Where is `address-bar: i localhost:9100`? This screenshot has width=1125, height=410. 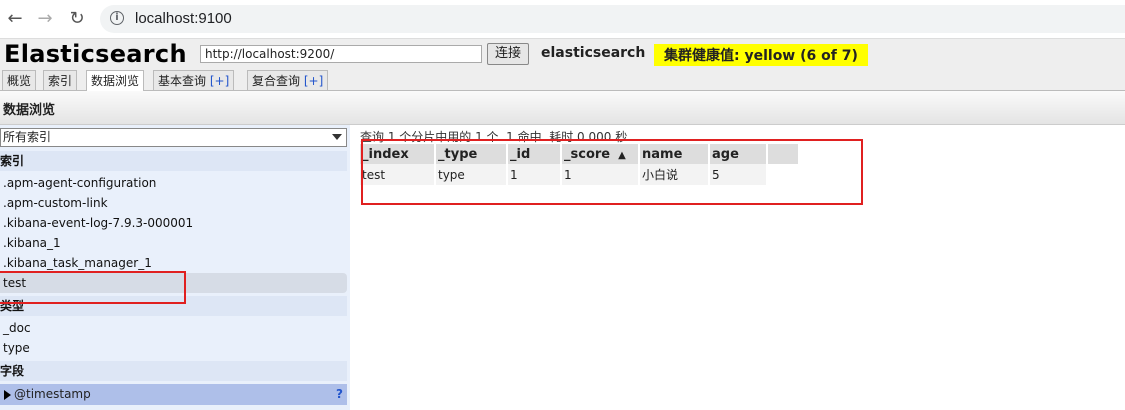
address-bar: i localhost:9100 is located at coordinates (612, 19).